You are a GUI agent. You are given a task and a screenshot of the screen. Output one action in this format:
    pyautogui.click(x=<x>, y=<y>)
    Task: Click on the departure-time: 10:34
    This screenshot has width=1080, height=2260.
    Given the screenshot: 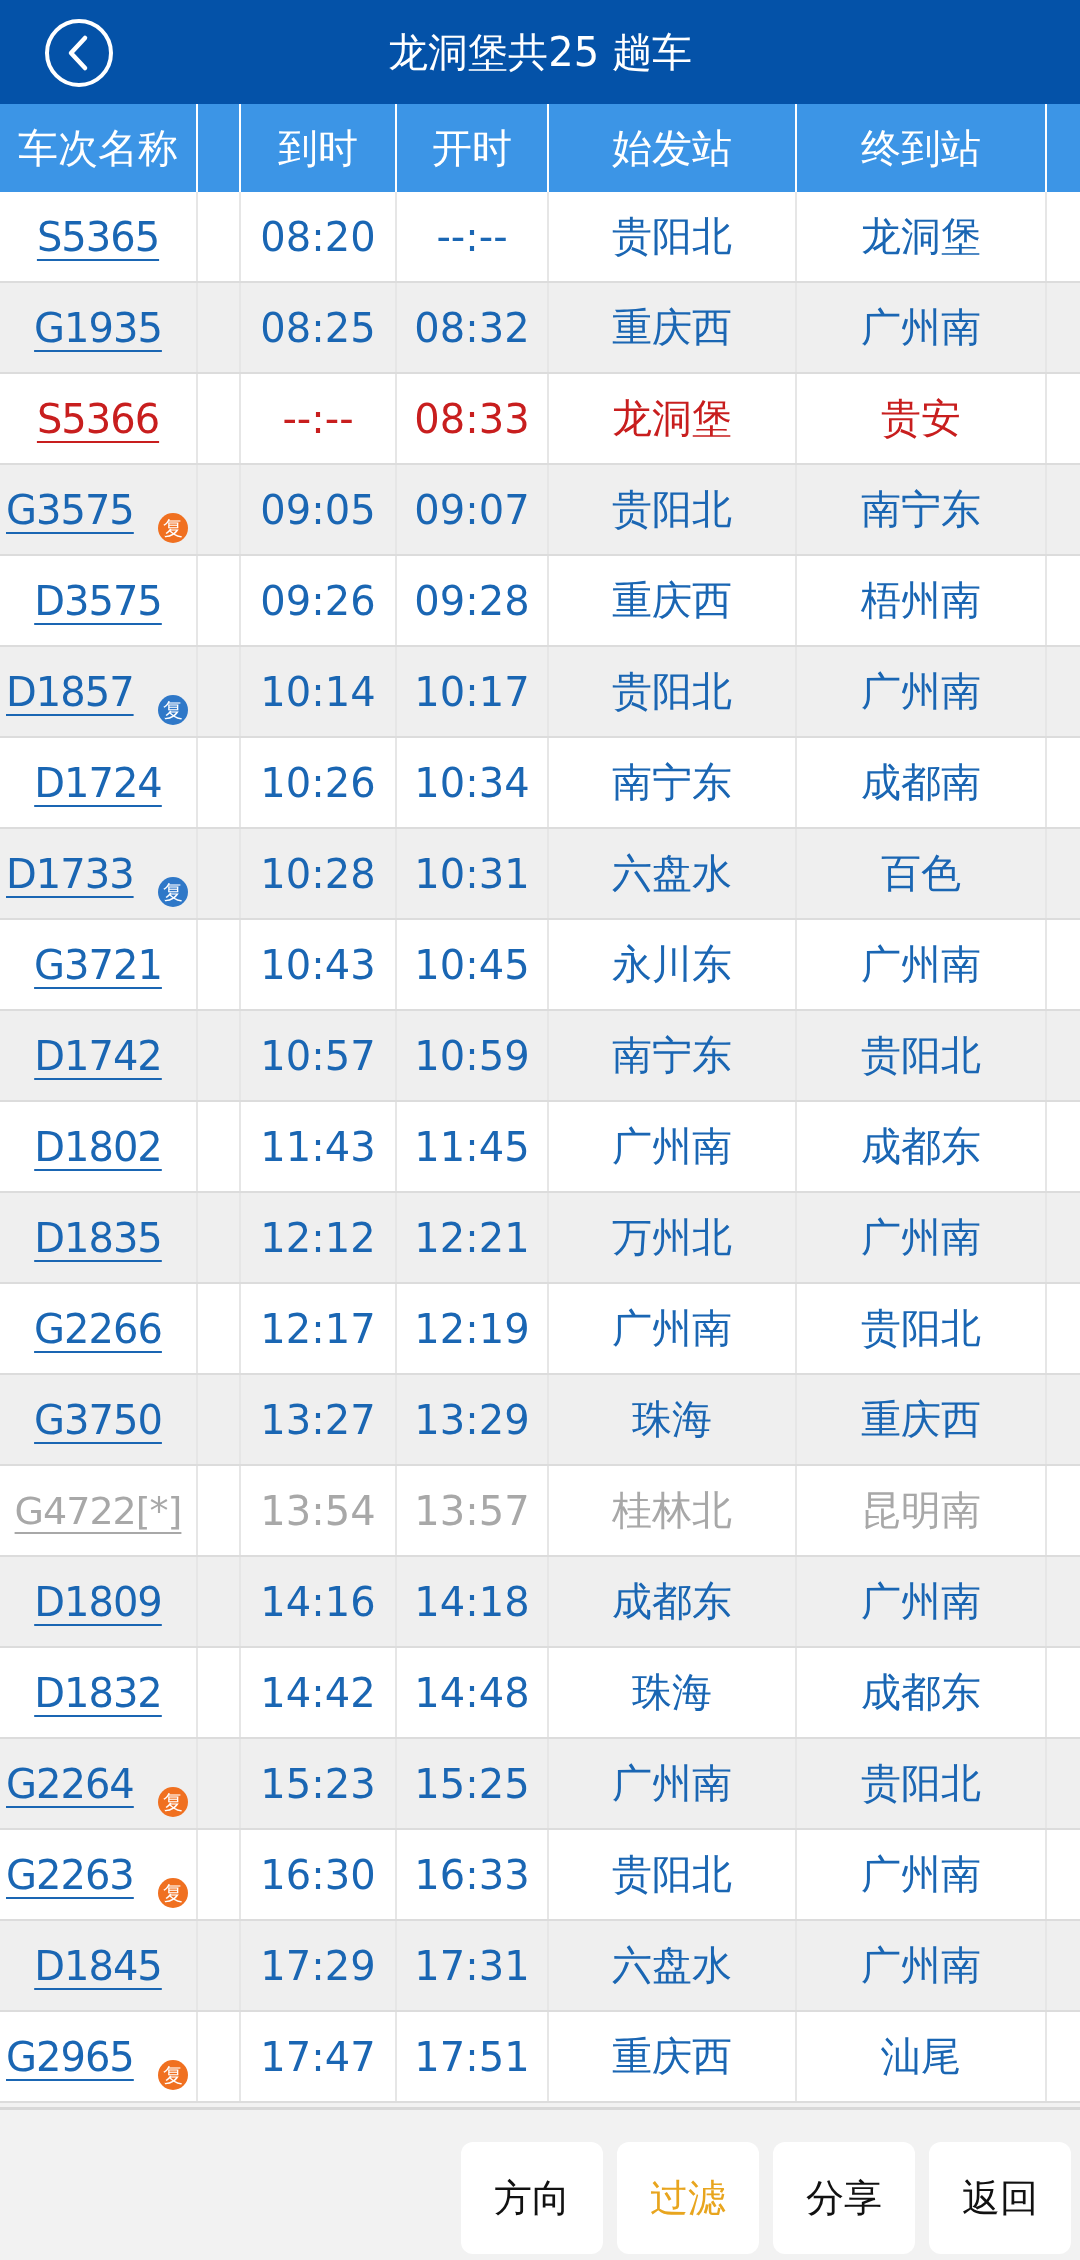 What is the action you would take?
    pyautogui.click(x=473, y=782)
    